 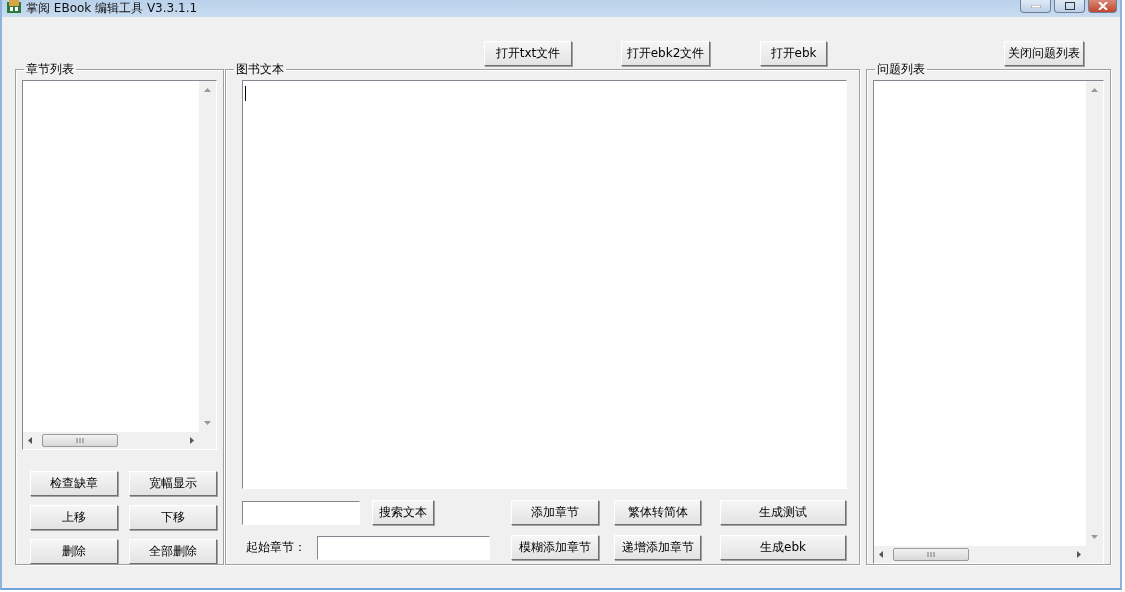 What do you see at coordinates (403, 547) in the screenshot?
I see `start-chapter-field` at bounding box center [403, 547].